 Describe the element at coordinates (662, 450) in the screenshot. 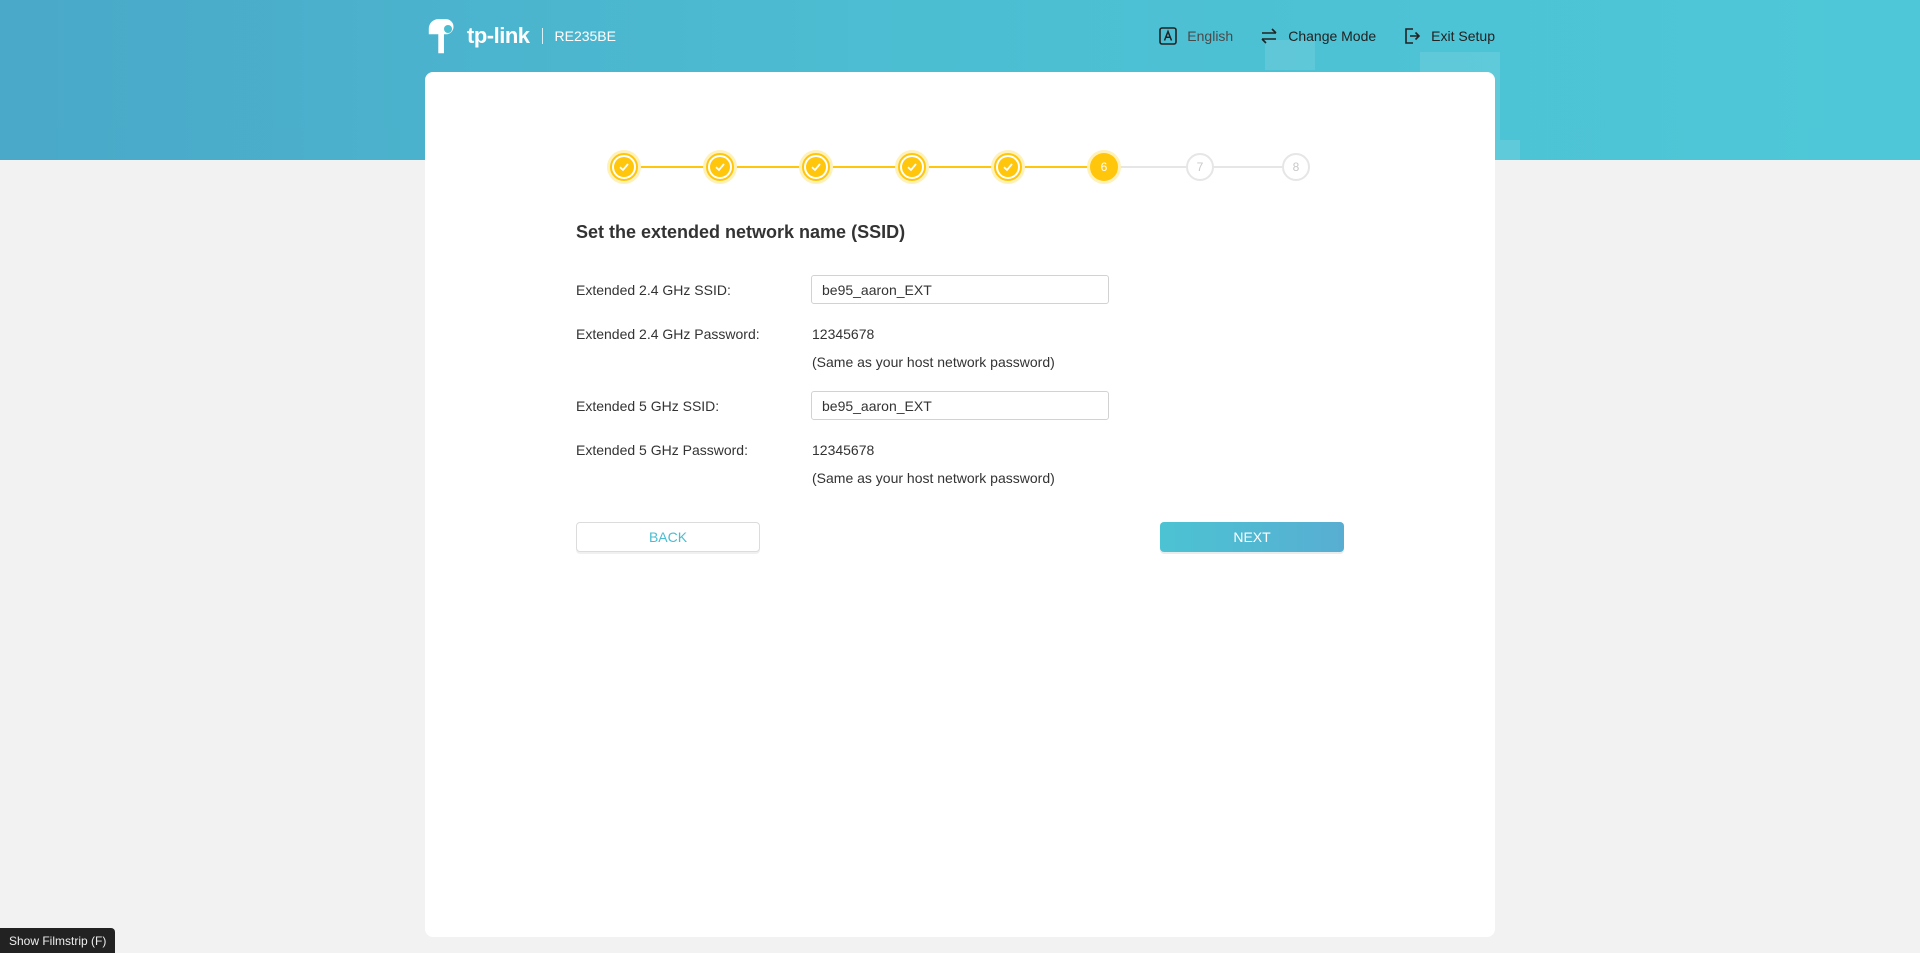

I see `password-5-label: Extended 5 GHz Password:` at that location.